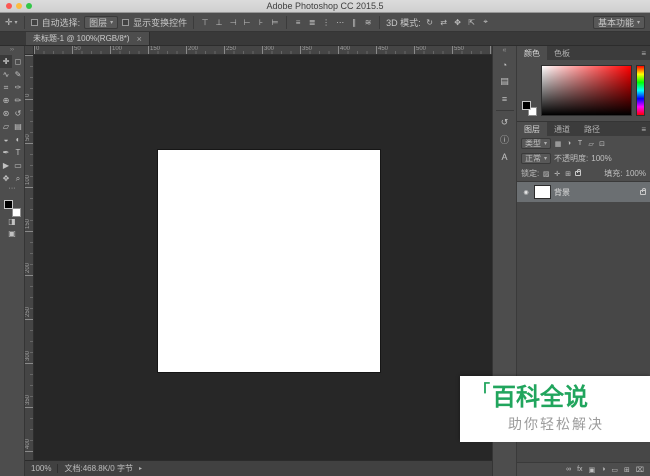 The image size is (650, 476). I want to click on delete-layer-button: ⌧, so click(640, 470).